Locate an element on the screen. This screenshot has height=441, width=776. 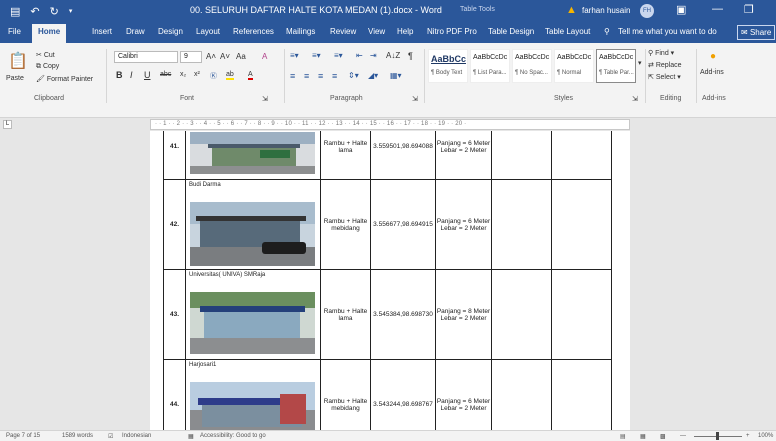
accessibility-status: Accessibility: Good to go is located at coordinates (233, 436).